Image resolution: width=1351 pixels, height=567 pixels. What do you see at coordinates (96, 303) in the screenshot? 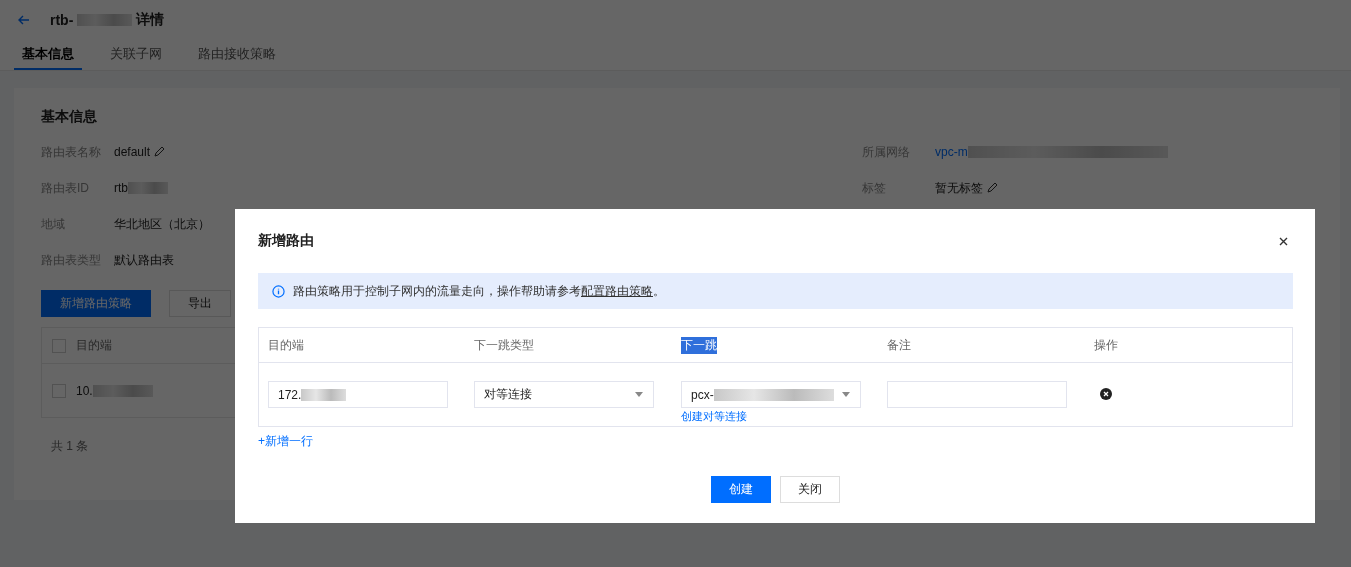
I see `add-route-button: 新增路由策略` at bounding box center [96, 303].